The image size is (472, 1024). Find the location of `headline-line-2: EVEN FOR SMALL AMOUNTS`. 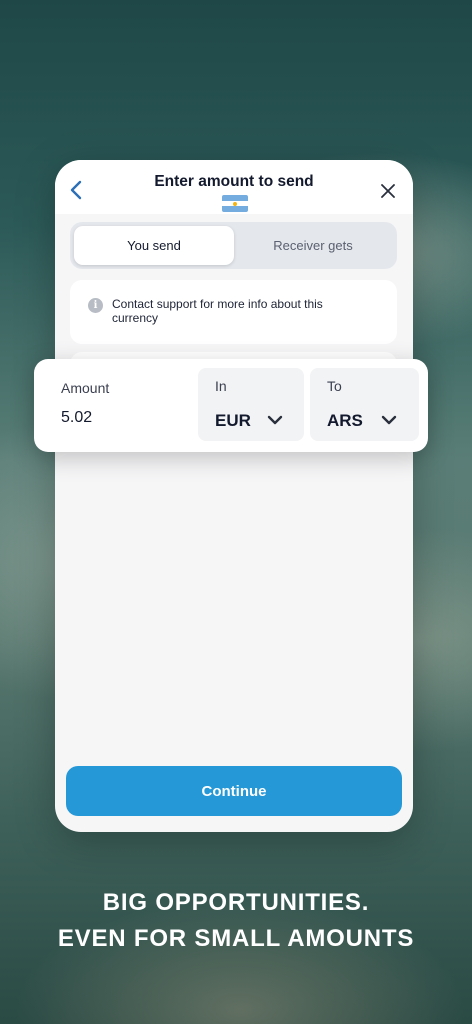

headline-line-2: EVEN FOR SMALL AMOUNTS is located at coordinates (236, 938).